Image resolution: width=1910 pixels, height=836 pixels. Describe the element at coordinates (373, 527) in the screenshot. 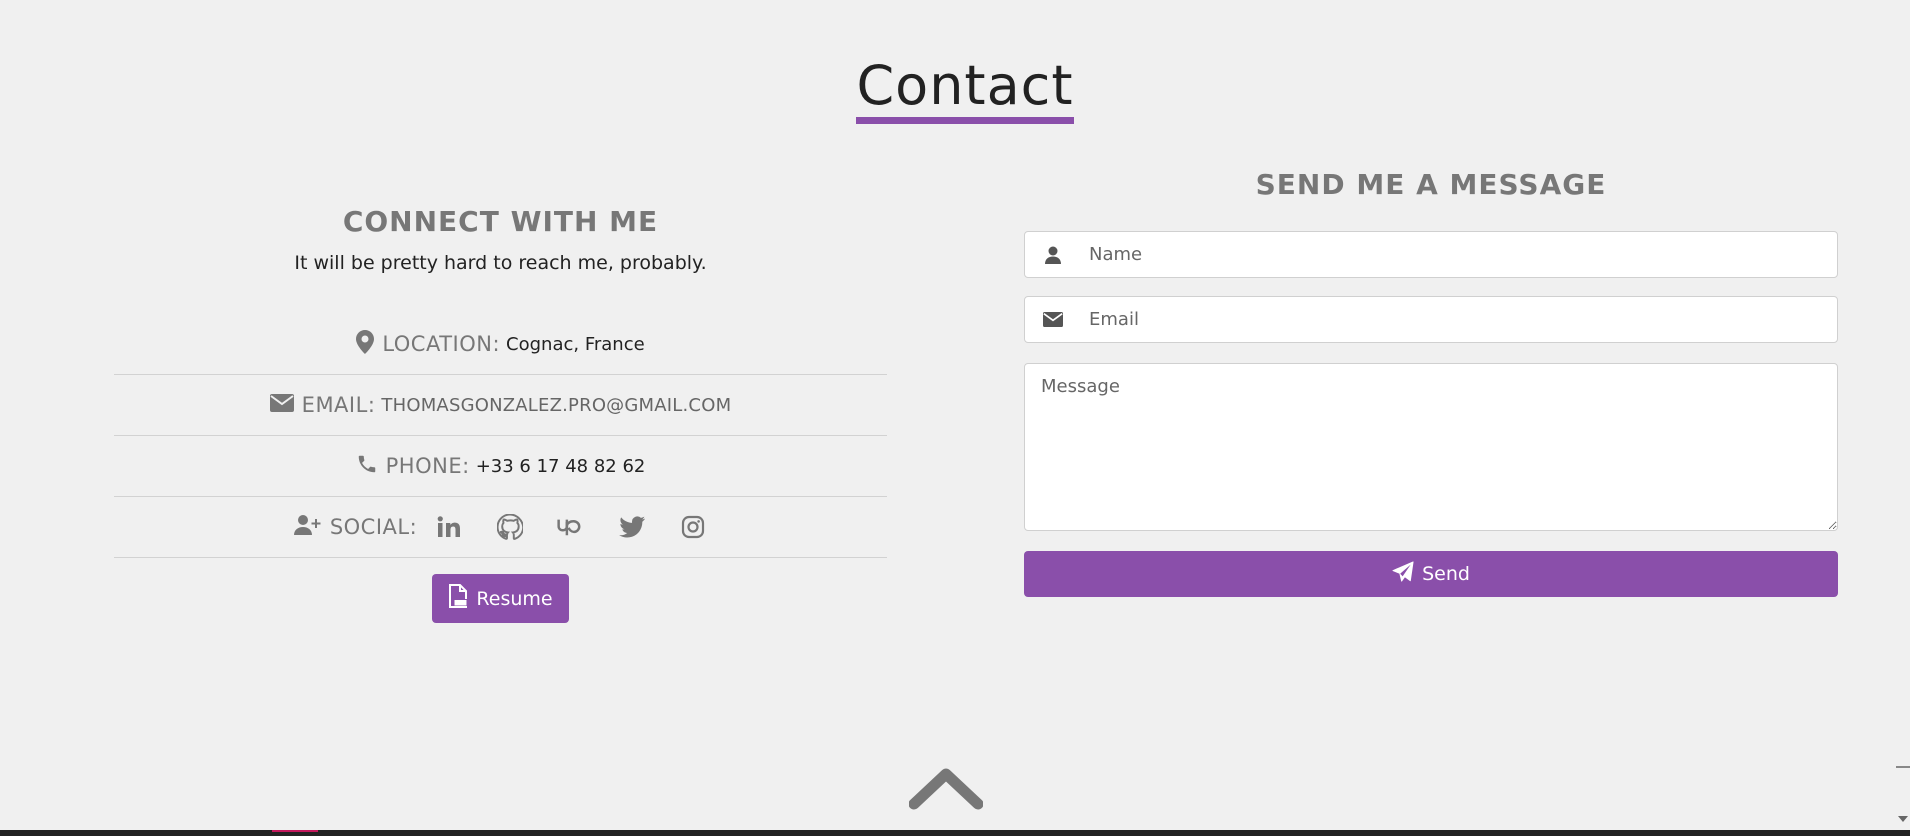

I see `social-label: SOCIAL:` at that location.